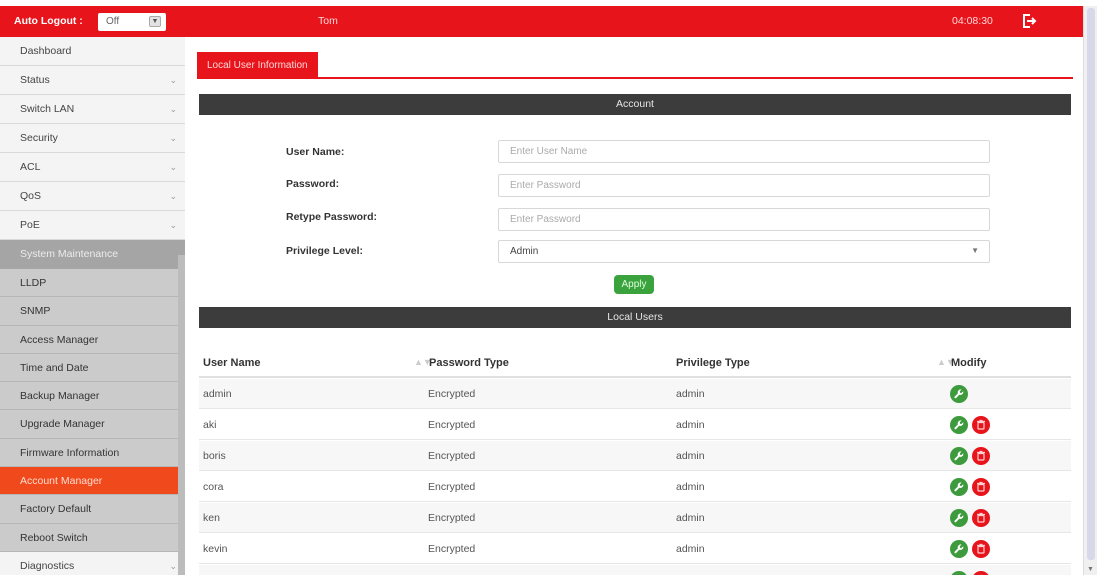 Image resolution: width=1097 pixels, height=575 pixels. I want to click on cell-user-name: admin, so click(217, 394).